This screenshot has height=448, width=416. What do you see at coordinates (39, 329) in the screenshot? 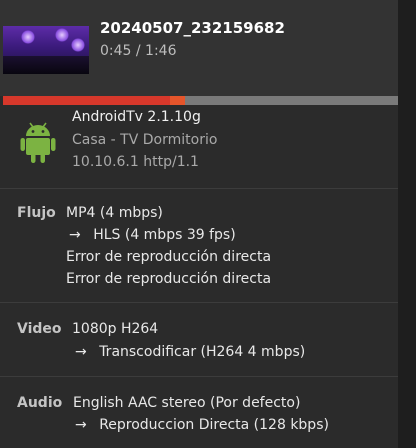
I see `video-label: Video` at bounding box center [39, 329].